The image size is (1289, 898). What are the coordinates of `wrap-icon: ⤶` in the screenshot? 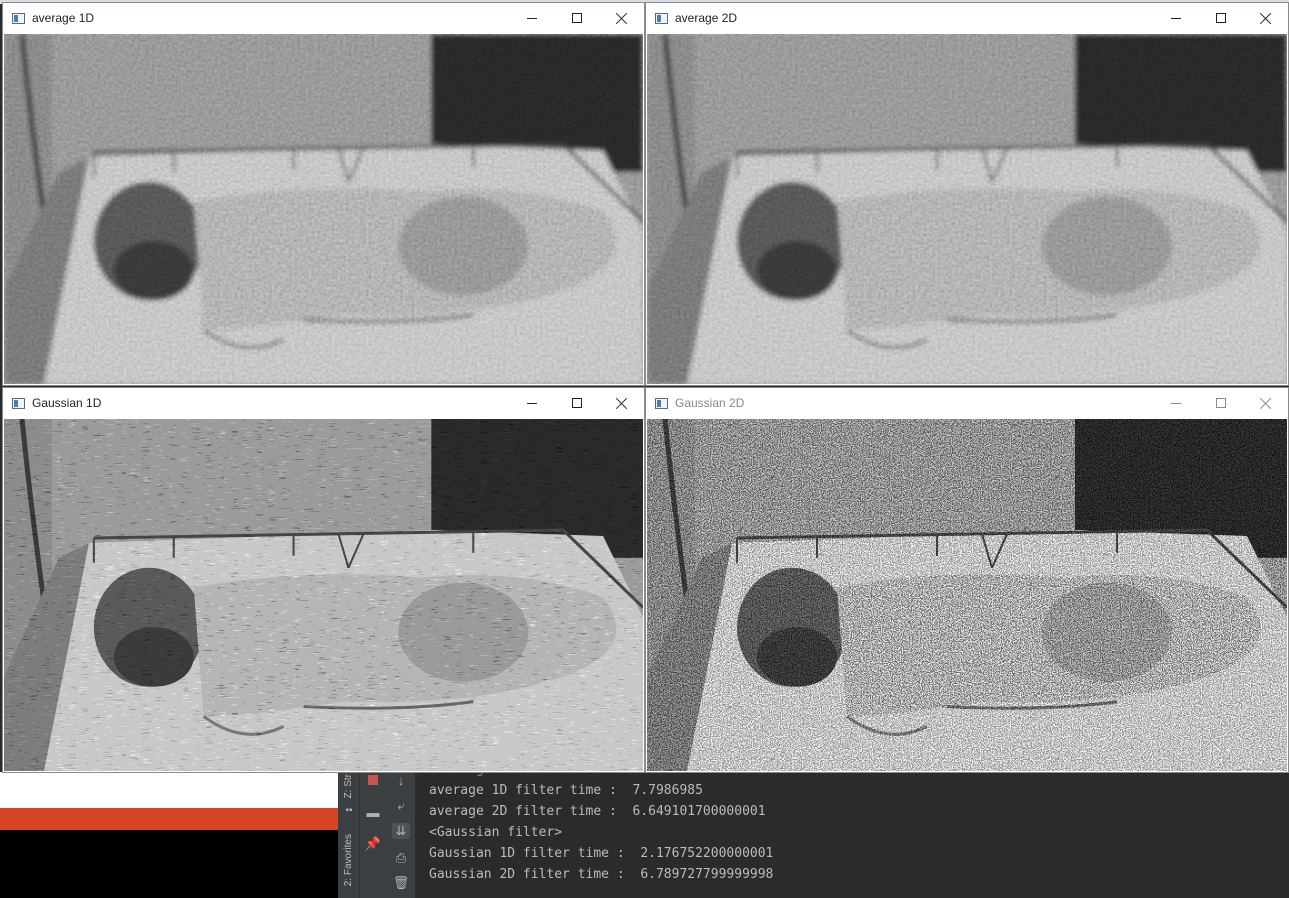 It's located at (401, 805).